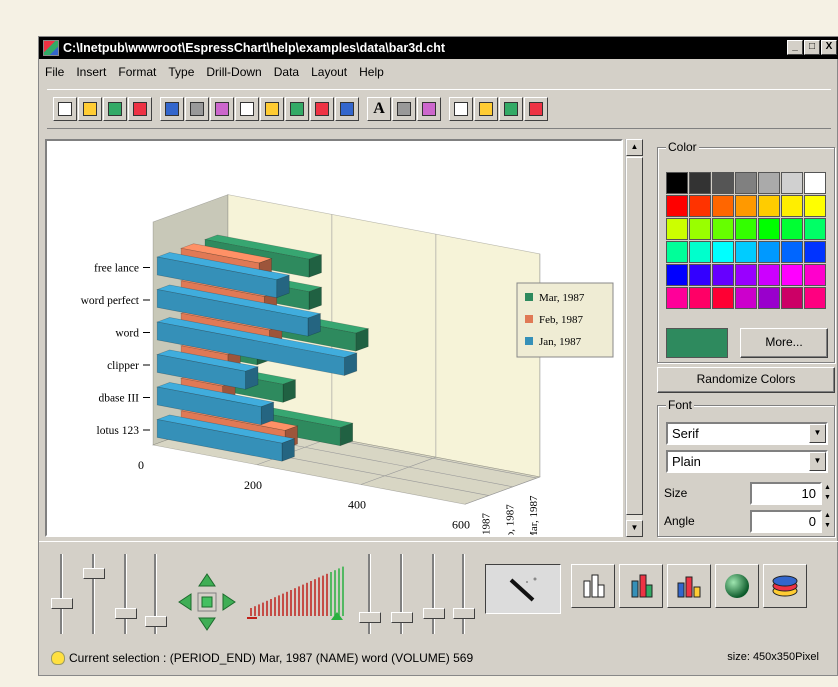  Describe the element at coordinates (786, 521) in the screenshot. I see `font-angle-input: 0` at that location.